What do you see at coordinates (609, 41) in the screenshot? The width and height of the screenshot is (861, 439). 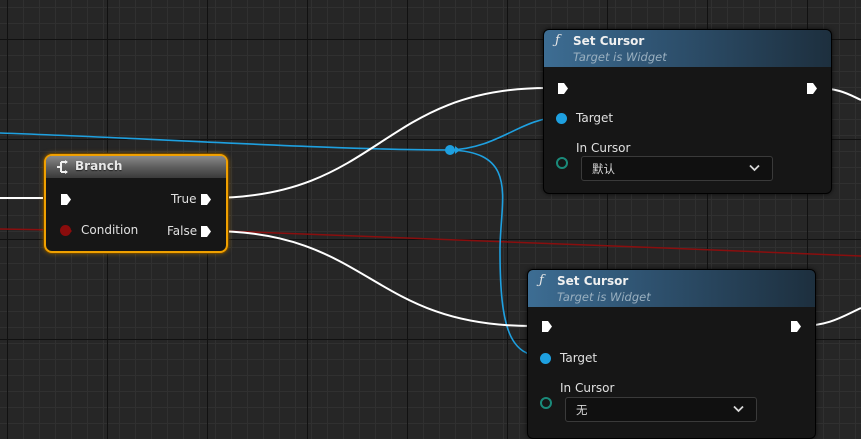 I see `set-cursor-top-title: Set Cursor` at bounding box center [609, 41].